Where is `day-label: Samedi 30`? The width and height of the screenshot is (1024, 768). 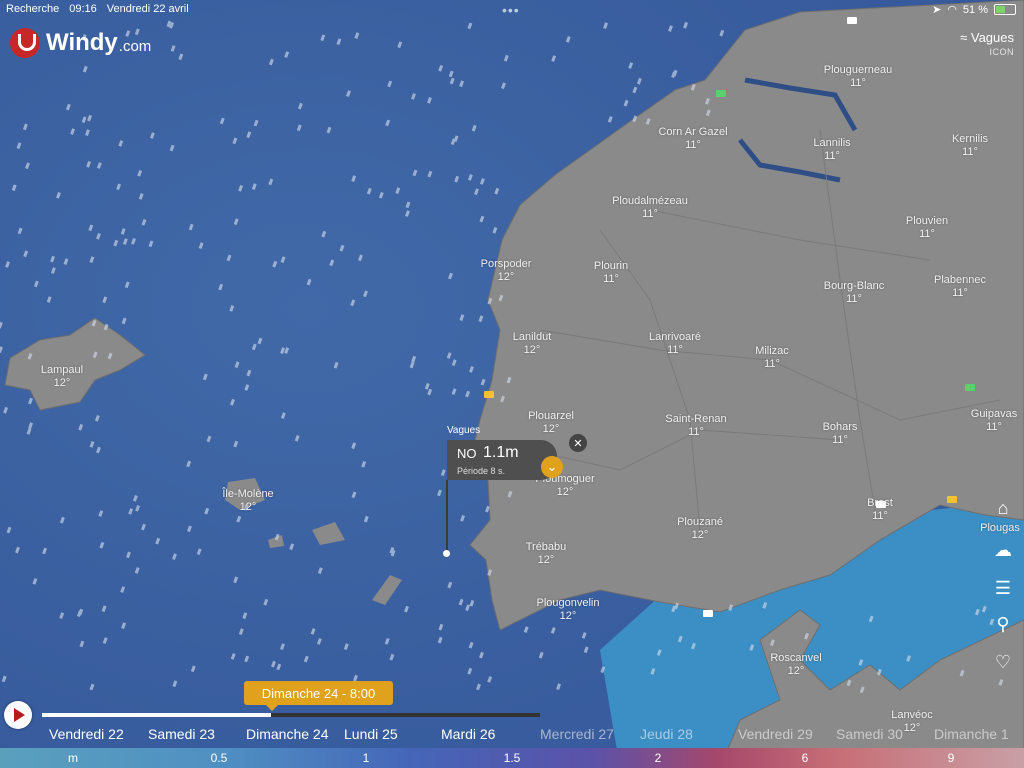 day-label: Samedi 30 is located at coordinates (869, 734).